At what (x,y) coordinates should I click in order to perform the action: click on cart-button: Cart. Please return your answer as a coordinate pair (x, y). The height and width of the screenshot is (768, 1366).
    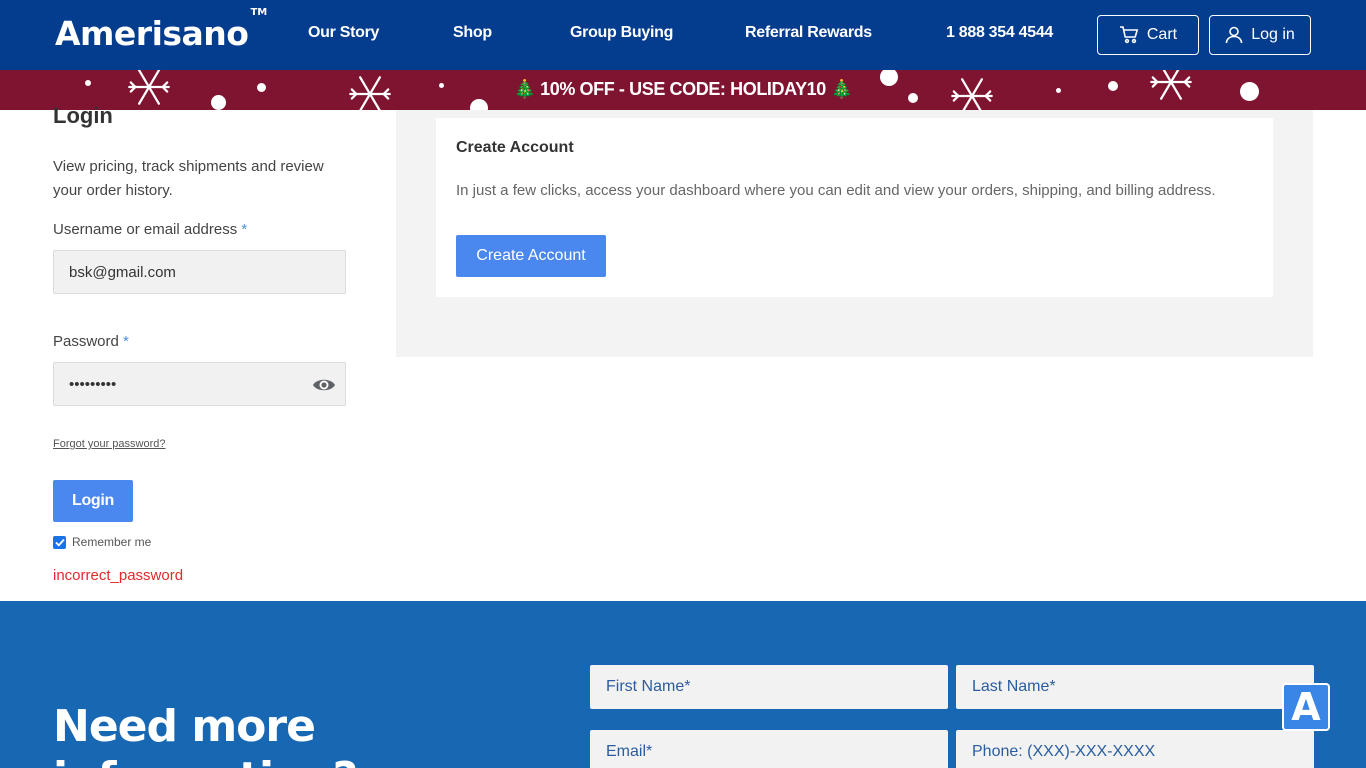
    Looking at the image, I should click on (1148, 35).